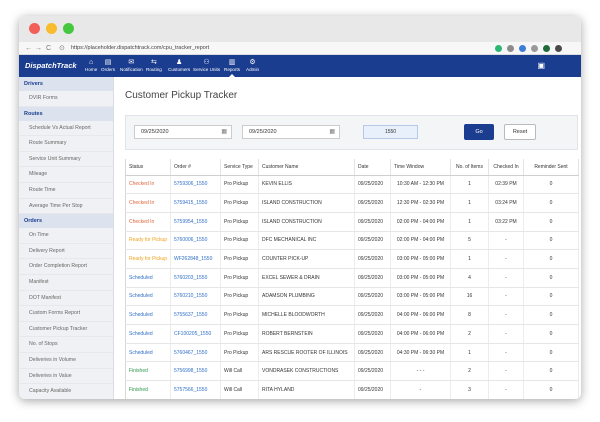  What do you see at coordinates (207, 69) in the screenshot?
I see `nav-label: Service Units` at bounding box center [207, 69].